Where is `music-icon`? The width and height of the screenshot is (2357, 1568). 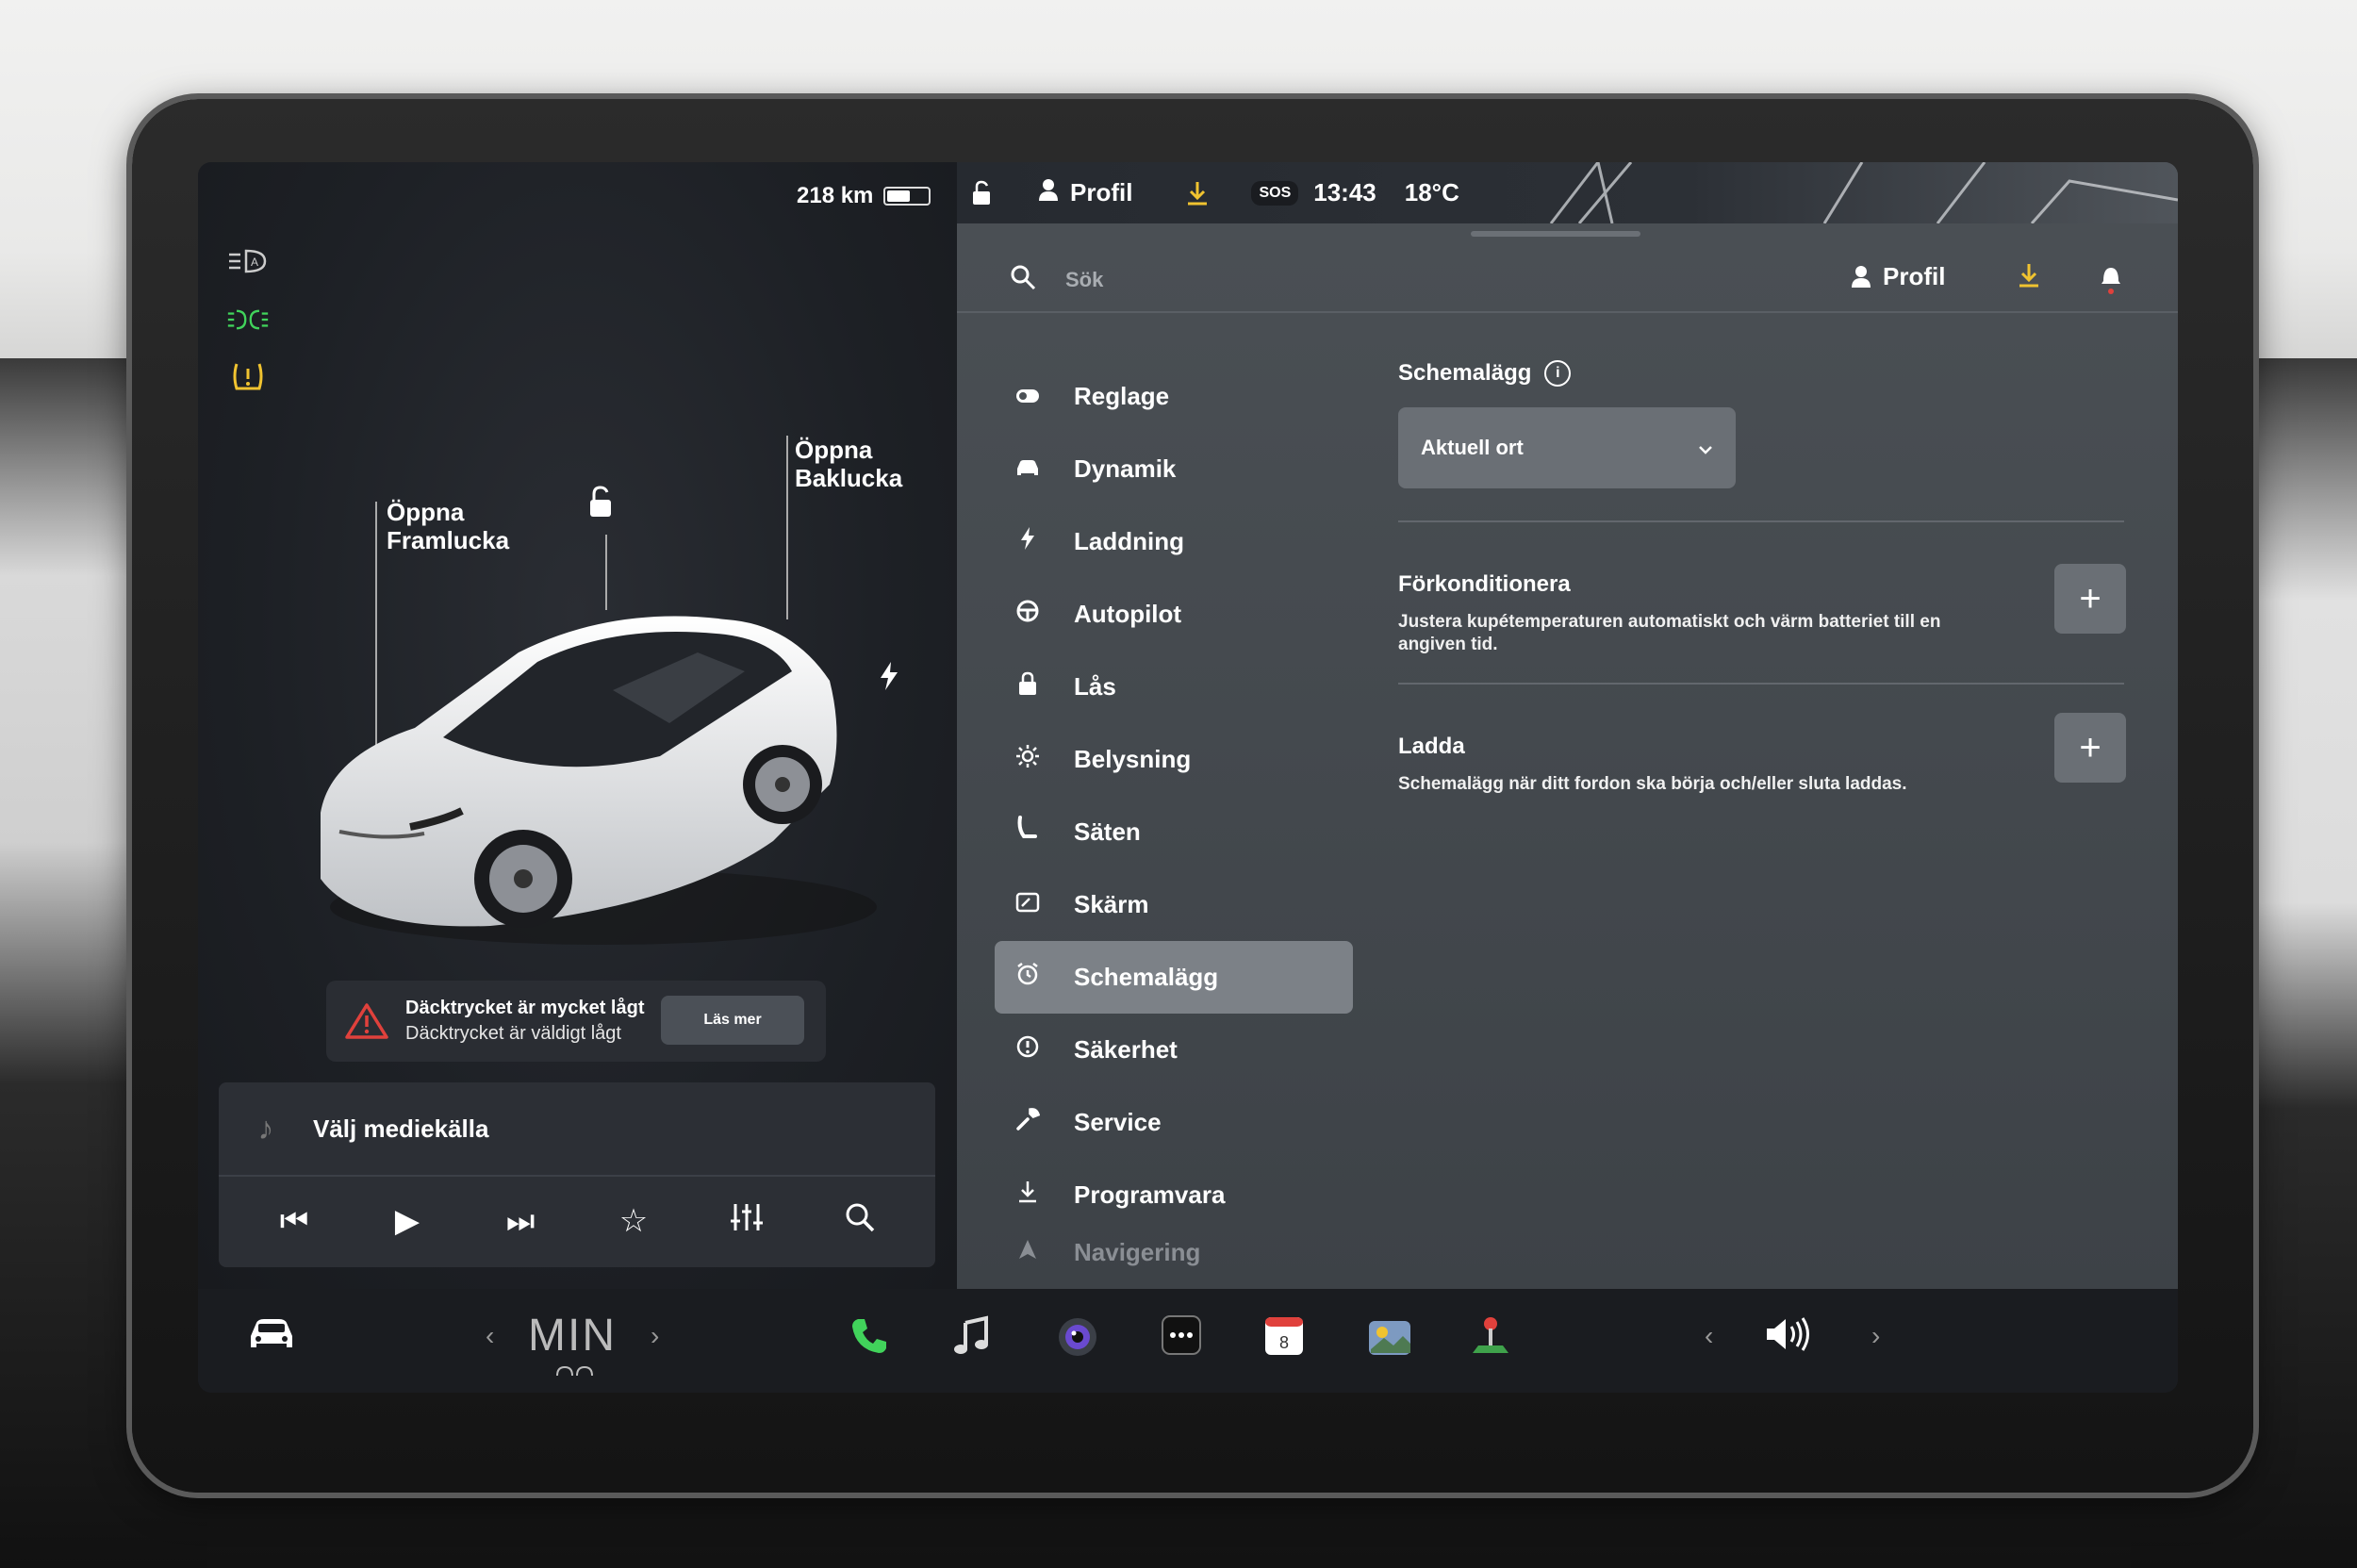
music-icon is located at coordinates (971, 1340).